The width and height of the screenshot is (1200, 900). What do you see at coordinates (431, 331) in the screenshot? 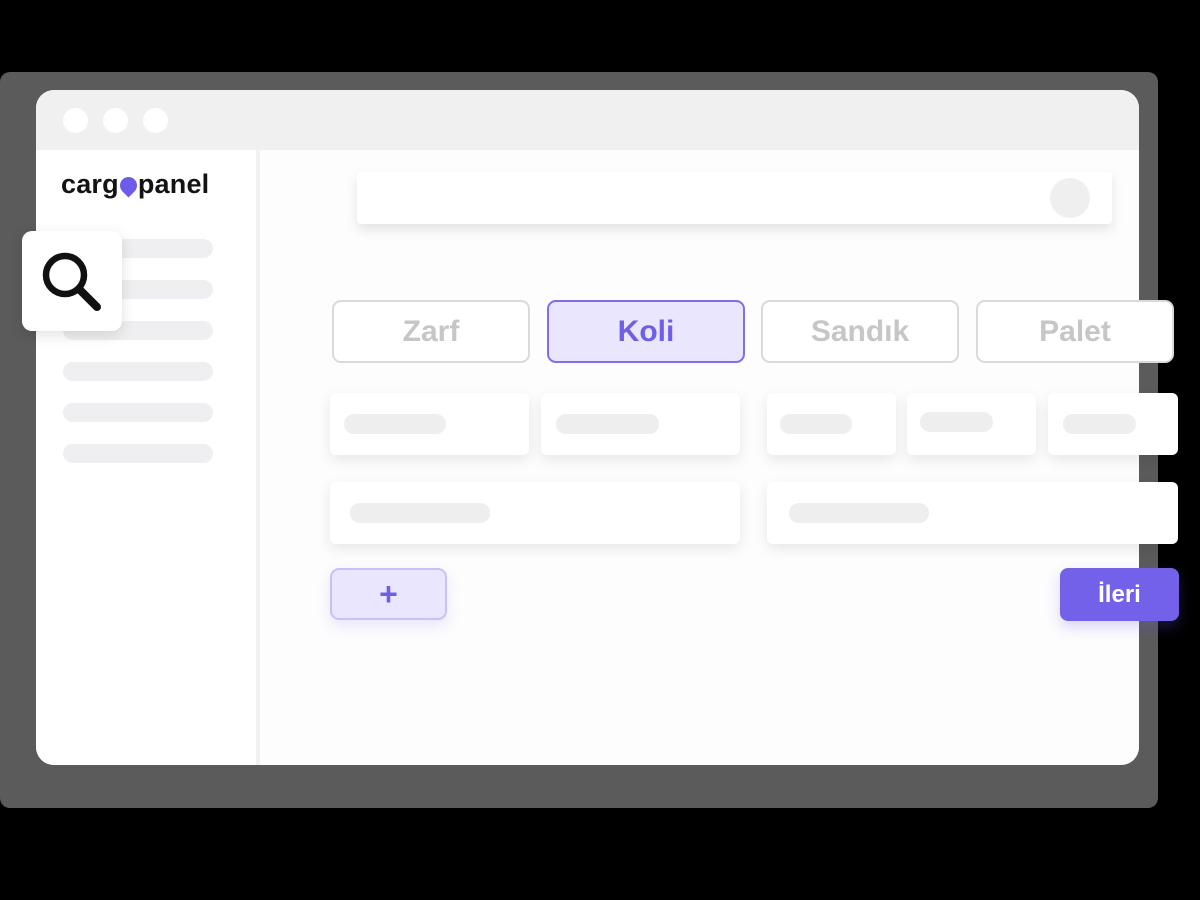
I see `tab-zarf: Zarf` at bounding box center [431, 331].